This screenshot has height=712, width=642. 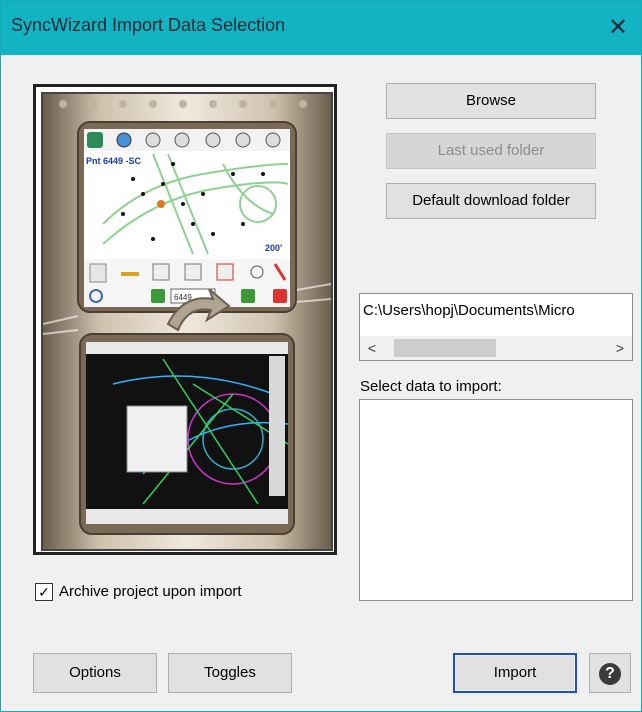 What do you see at coordinates (620, 348) in the screenshot?
I see `scroll-right-icon: >` at bounding box center [620, 348].